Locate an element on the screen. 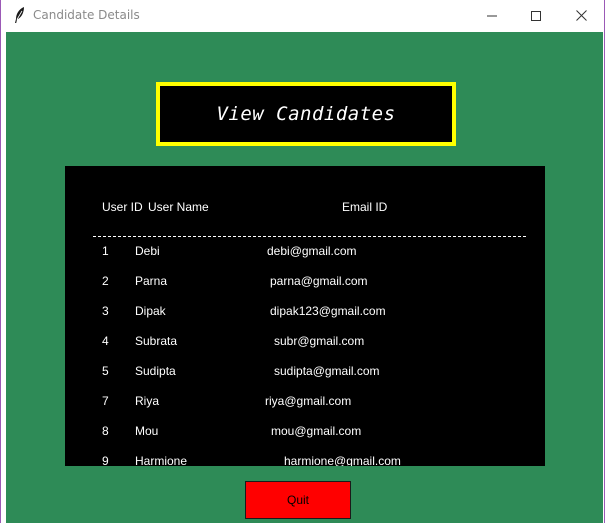 This screenshot has height=523, width=605. row-user-id: 3 is located at coordinates (105, 311).